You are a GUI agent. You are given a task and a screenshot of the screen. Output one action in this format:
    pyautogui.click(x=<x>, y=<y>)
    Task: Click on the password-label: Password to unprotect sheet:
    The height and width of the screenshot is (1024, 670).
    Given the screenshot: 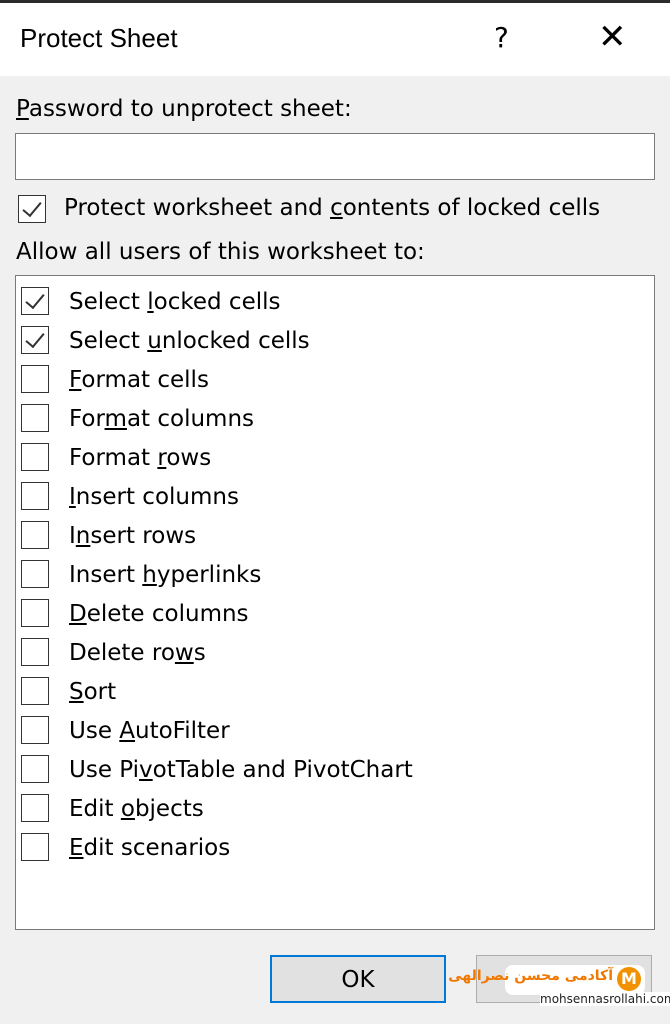 What is the action you would take?
    pyautogui.click(x=184, y=109)
    